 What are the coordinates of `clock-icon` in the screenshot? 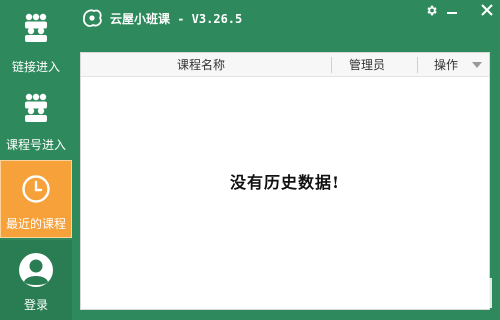 It's located at (36, 189).